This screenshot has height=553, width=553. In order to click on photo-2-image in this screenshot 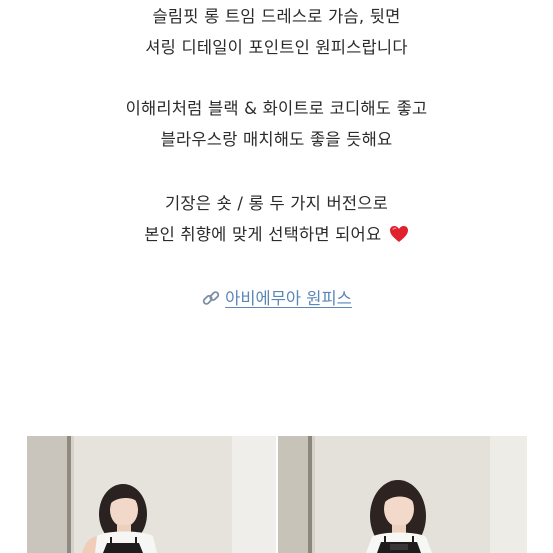, I will do `click(402, 494)`.